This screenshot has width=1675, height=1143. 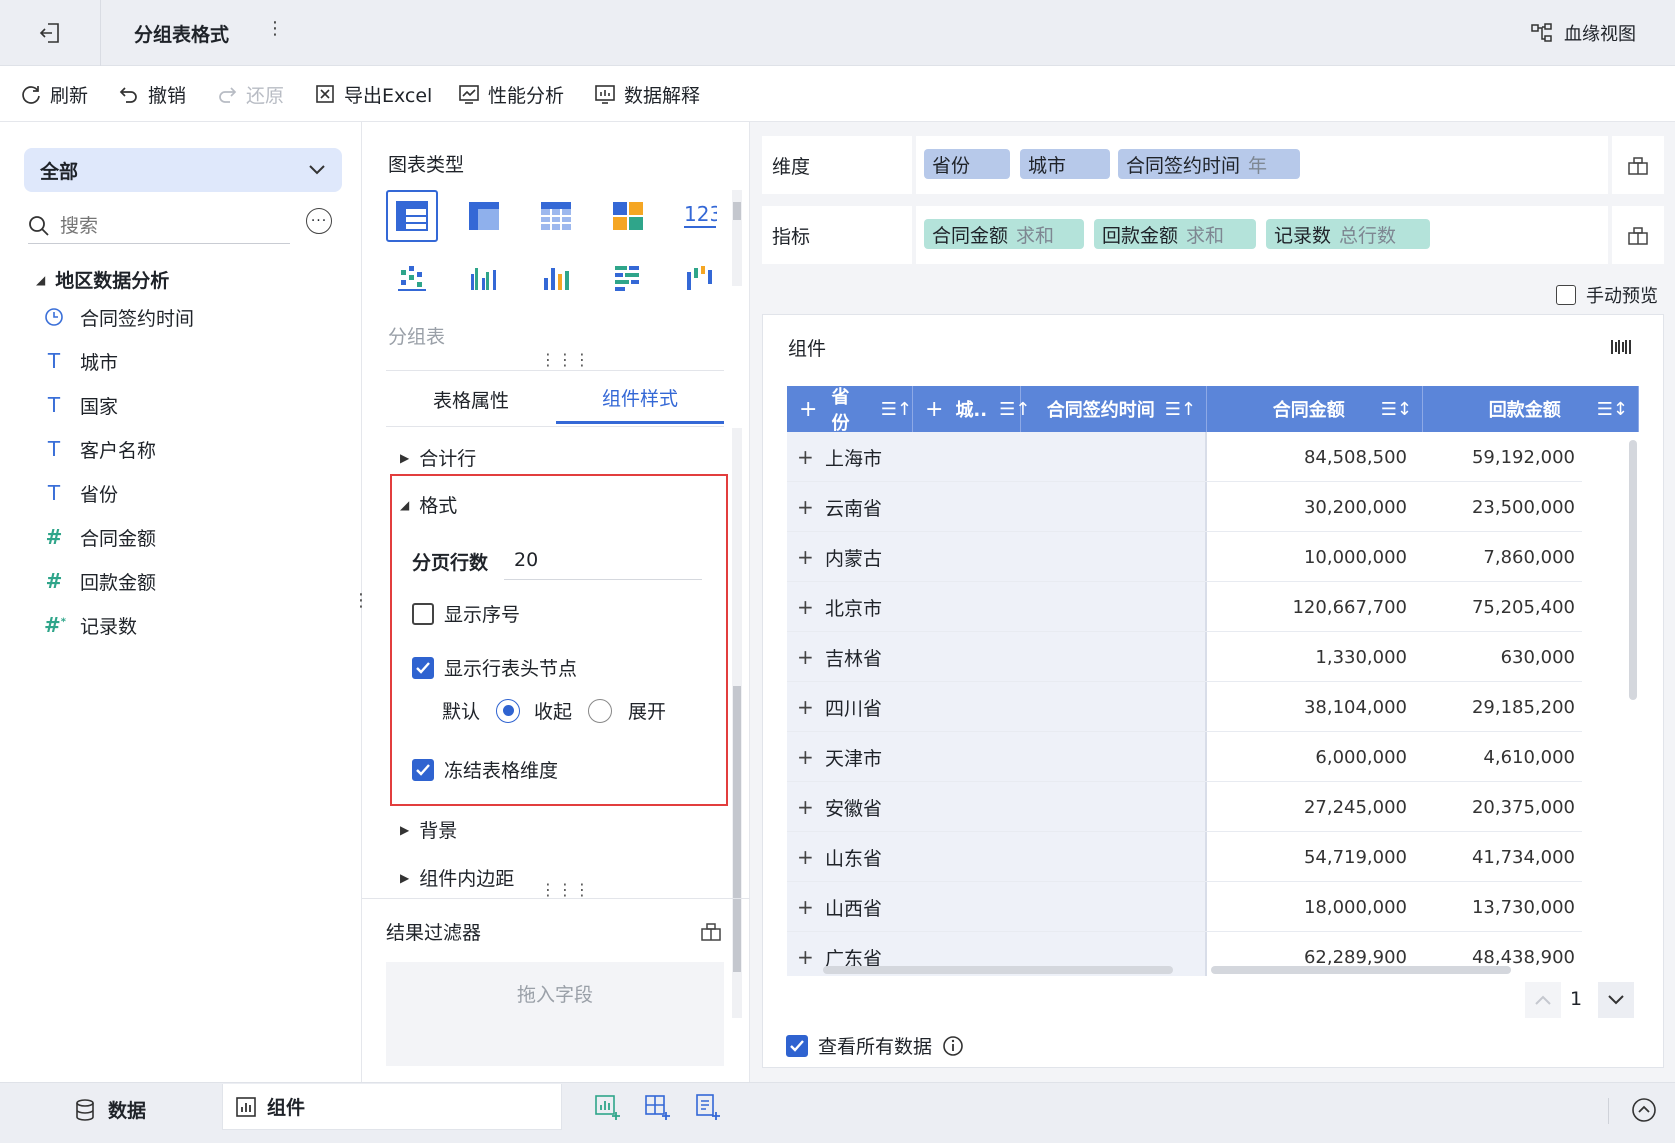 What do you see at coordinates (1184, 507) in the screenshot?
I see `table-row: + 云南省 30,200,000 23,500,000` at bounding box center [1184, 507].